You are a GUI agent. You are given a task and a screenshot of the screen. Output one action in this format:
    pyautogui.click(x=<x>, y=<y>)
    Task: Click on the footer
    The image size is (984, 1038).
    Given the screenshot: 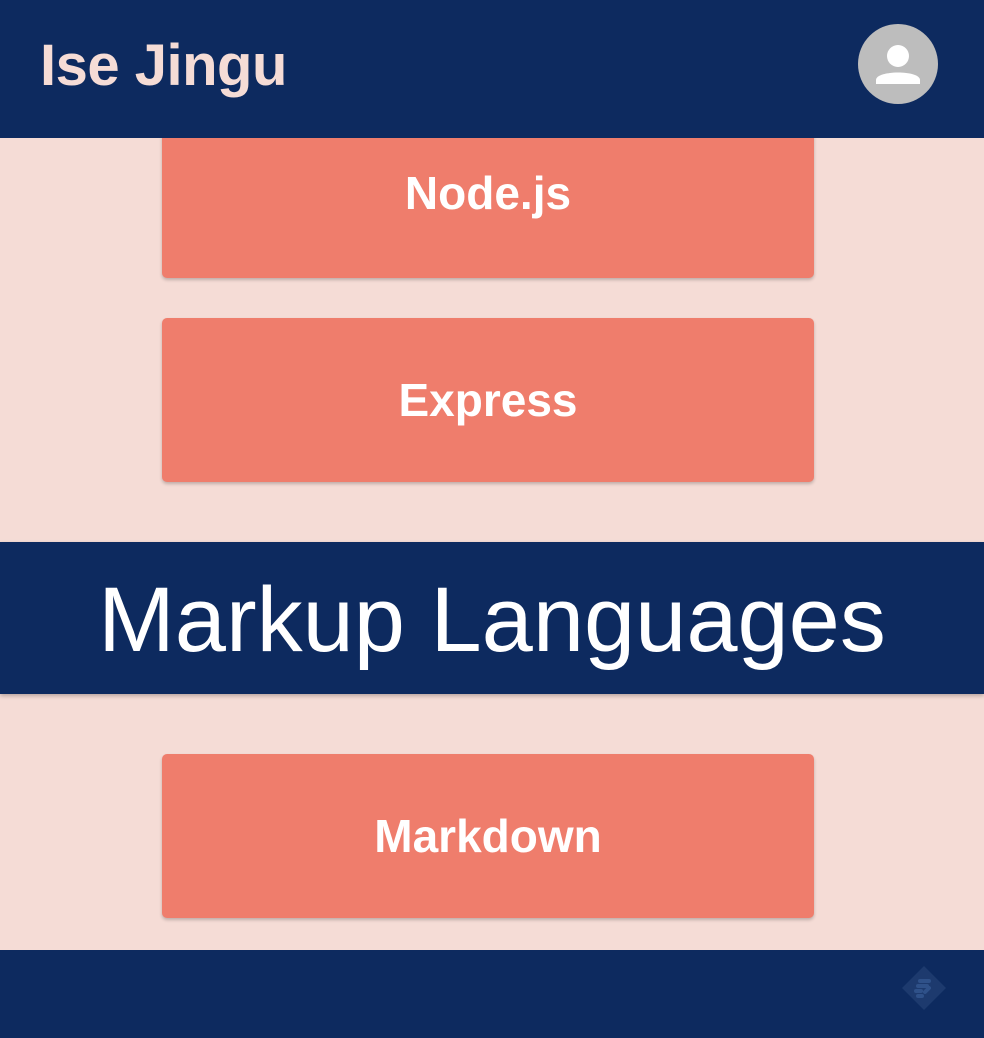 What is the action you would take?
    pyautogui.click(x=492, y=994)
    